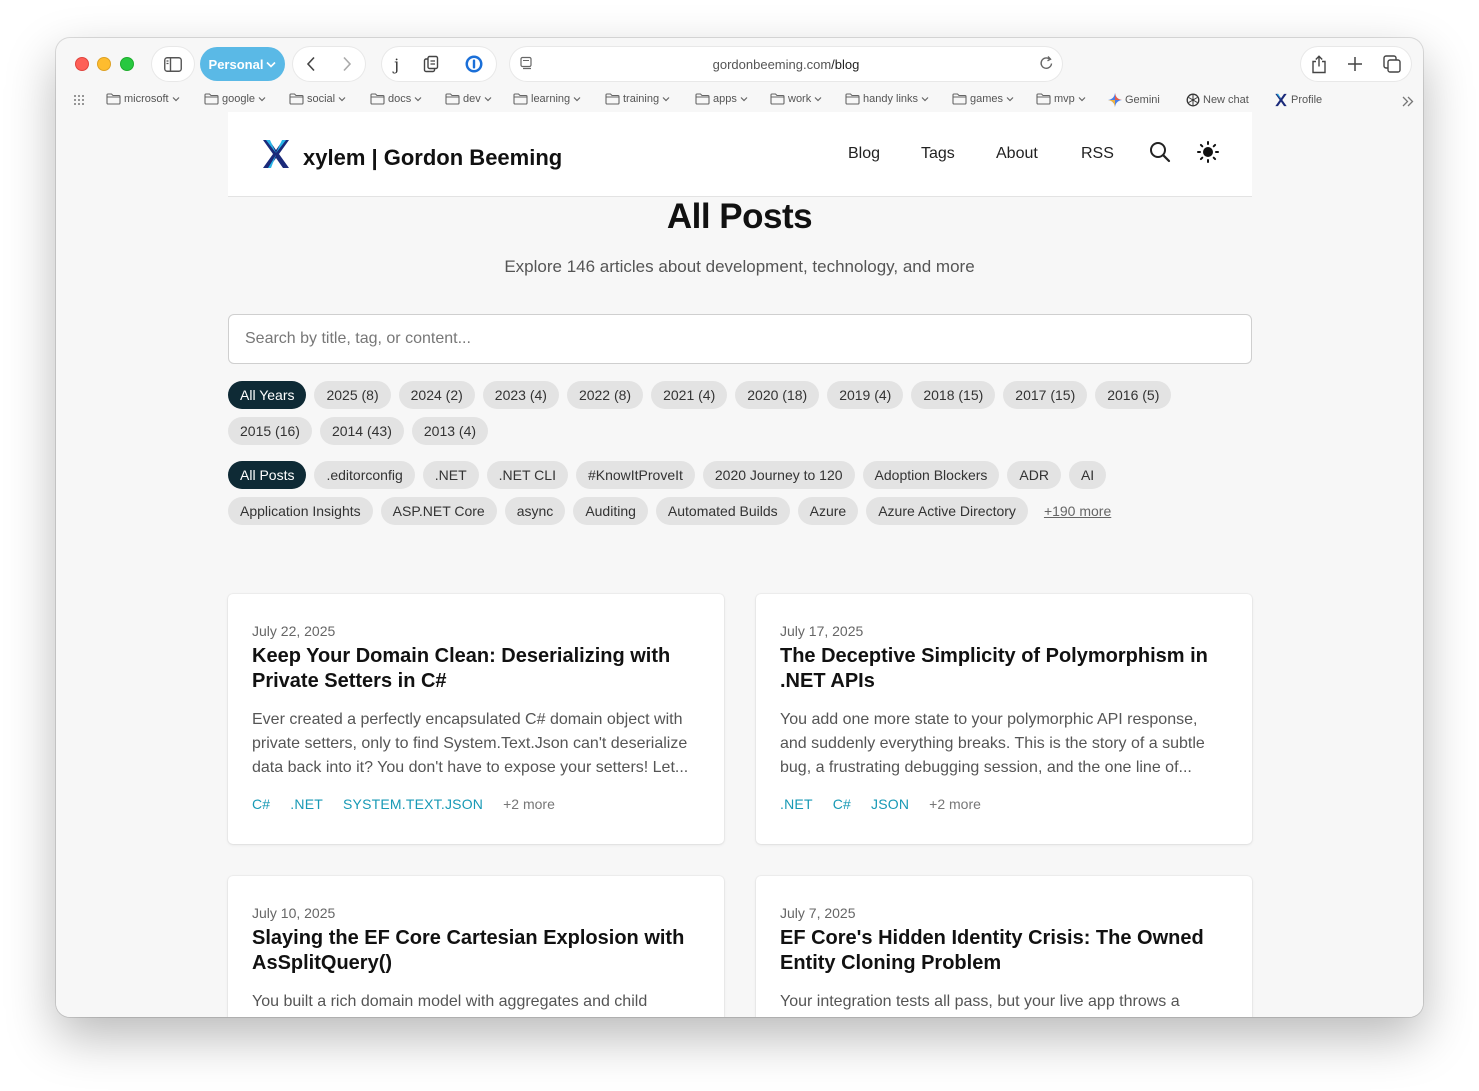  Describe the element at coordinates (1077, 511) in the screenshot. I see `more-tags-link: +190 more` at that location.